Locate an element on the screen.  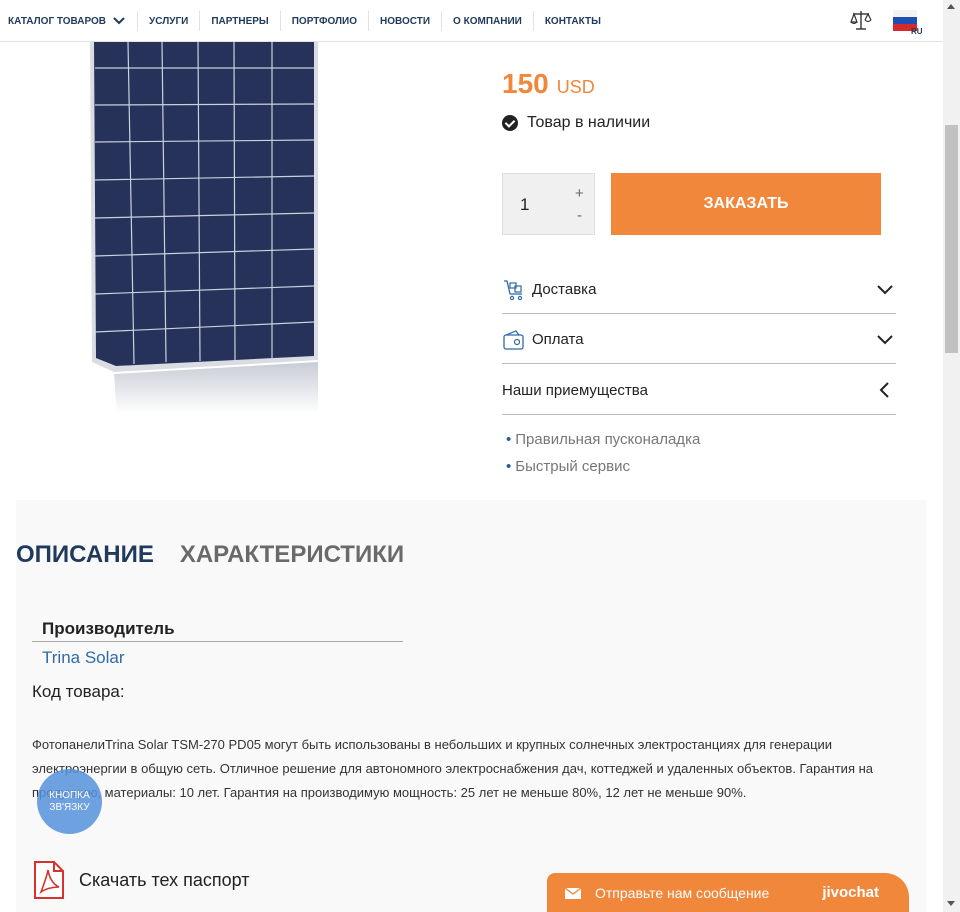
divider is located at coordinates (217, 641).